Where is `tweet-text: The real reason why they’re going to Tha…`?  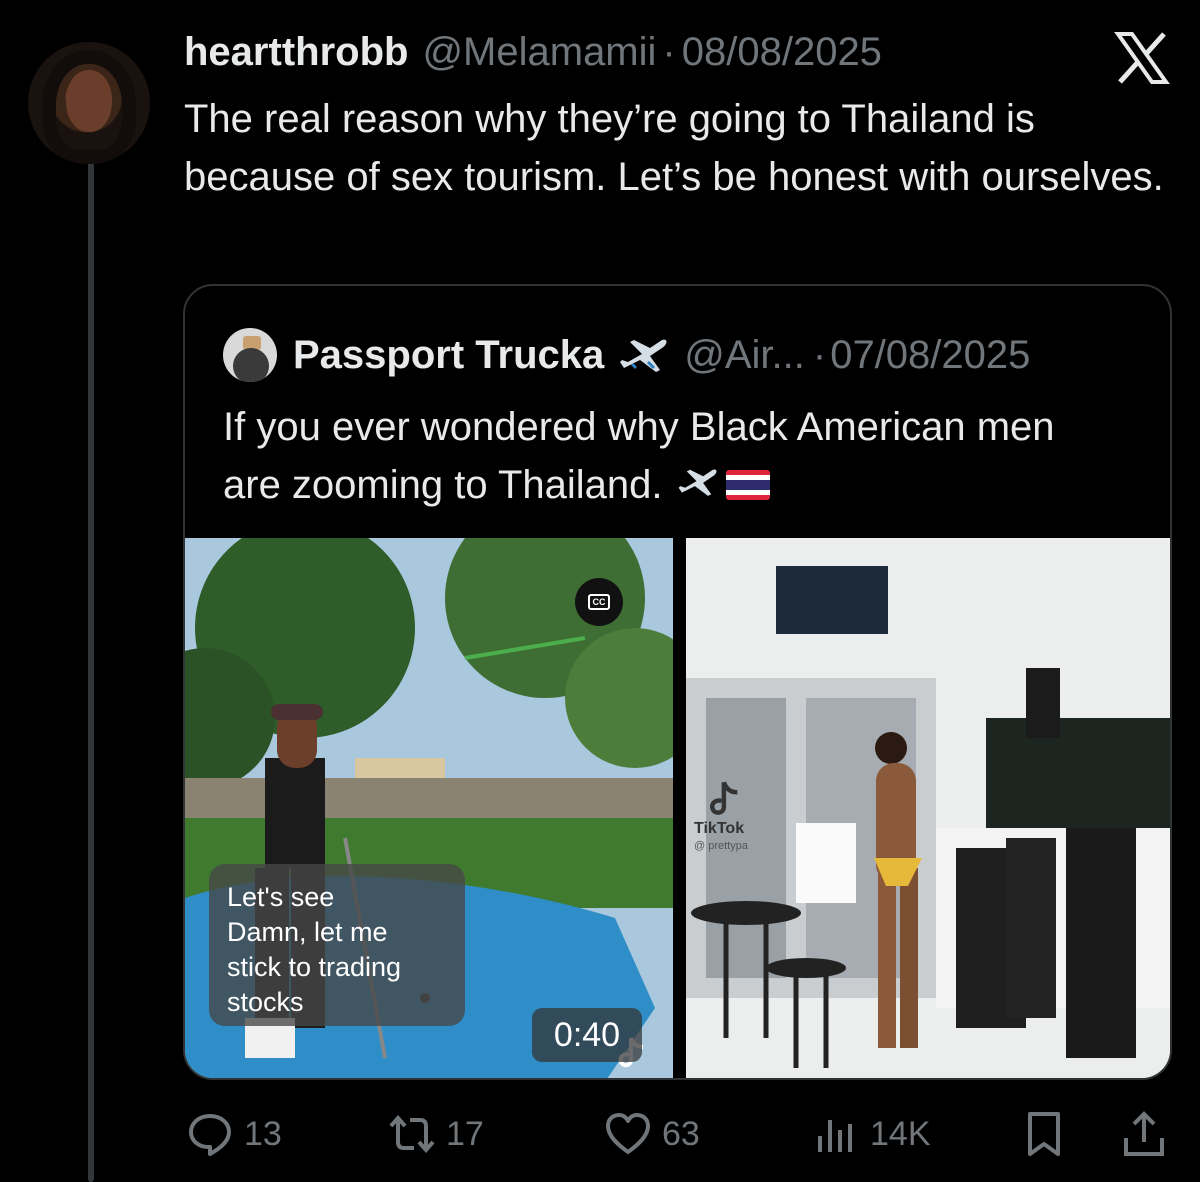
tweet-text: The real reason why they’re going to Tha… is located at coordinates (674, 148).